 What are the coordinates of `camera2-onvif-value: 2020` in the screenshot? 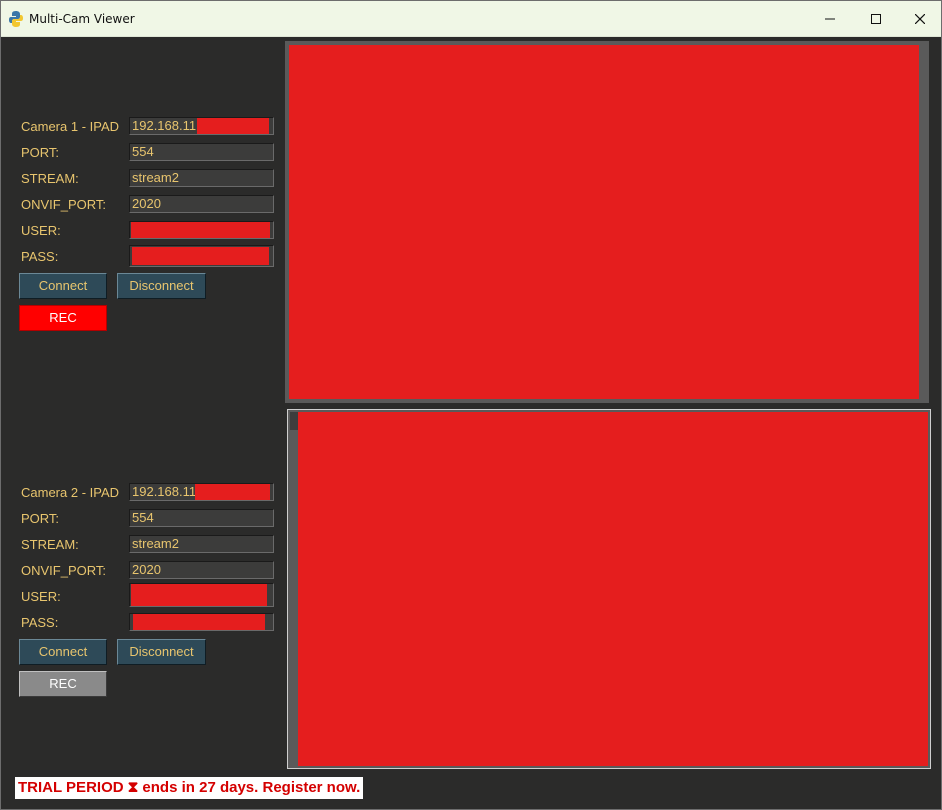 It's located at (146, 569).